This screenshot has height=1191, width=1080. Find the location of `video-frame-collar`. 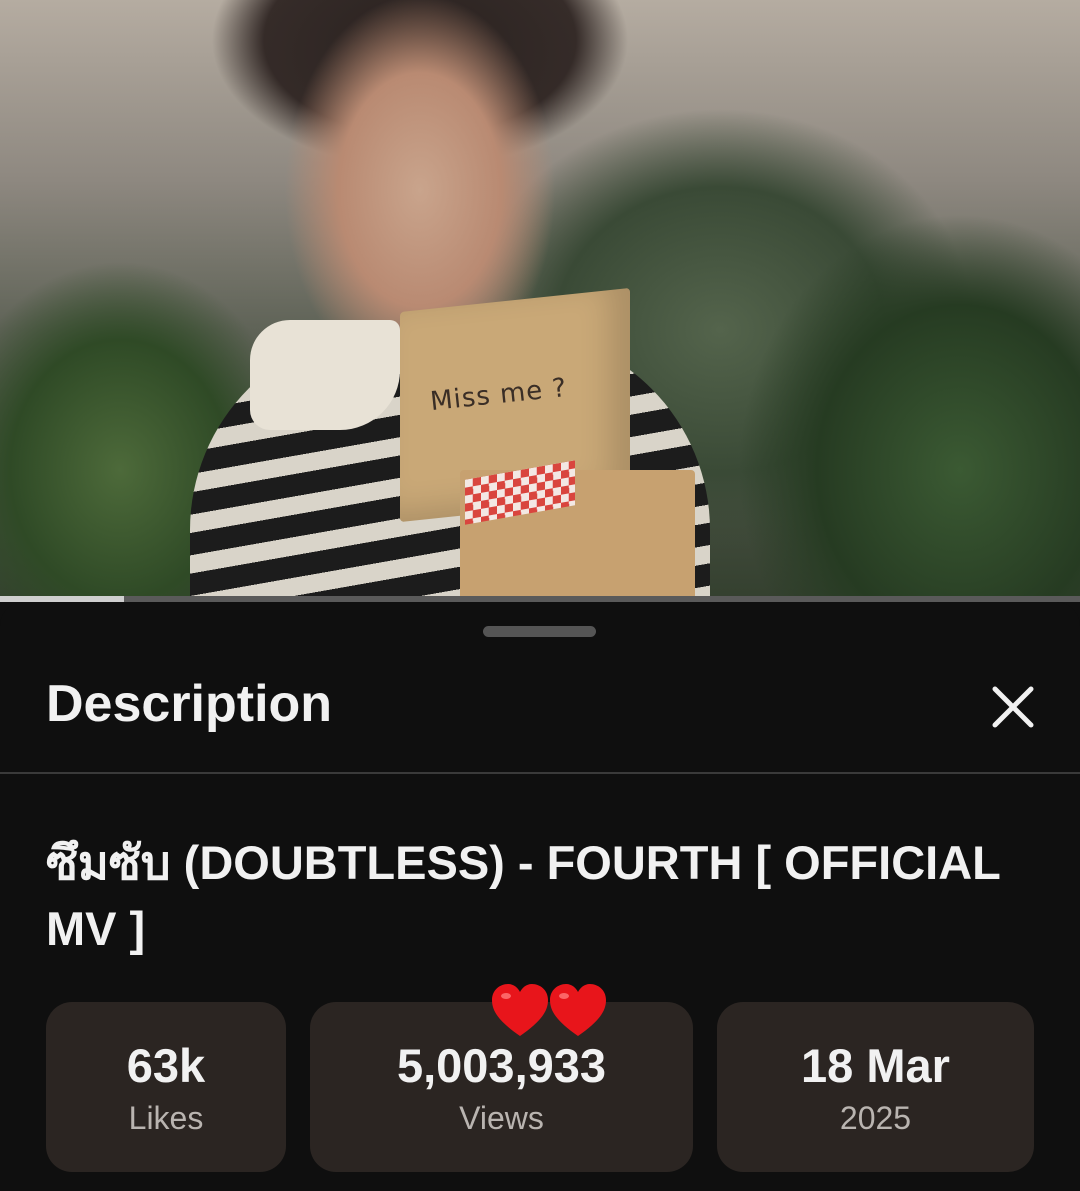

video-frame-collar is located at coordinates (325, 375).